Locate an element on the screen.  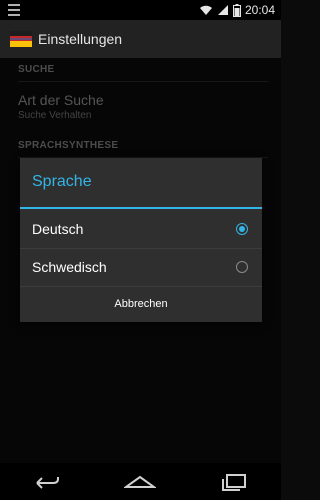
action-bar: Einstellungen is located at coordinates (140, 39).